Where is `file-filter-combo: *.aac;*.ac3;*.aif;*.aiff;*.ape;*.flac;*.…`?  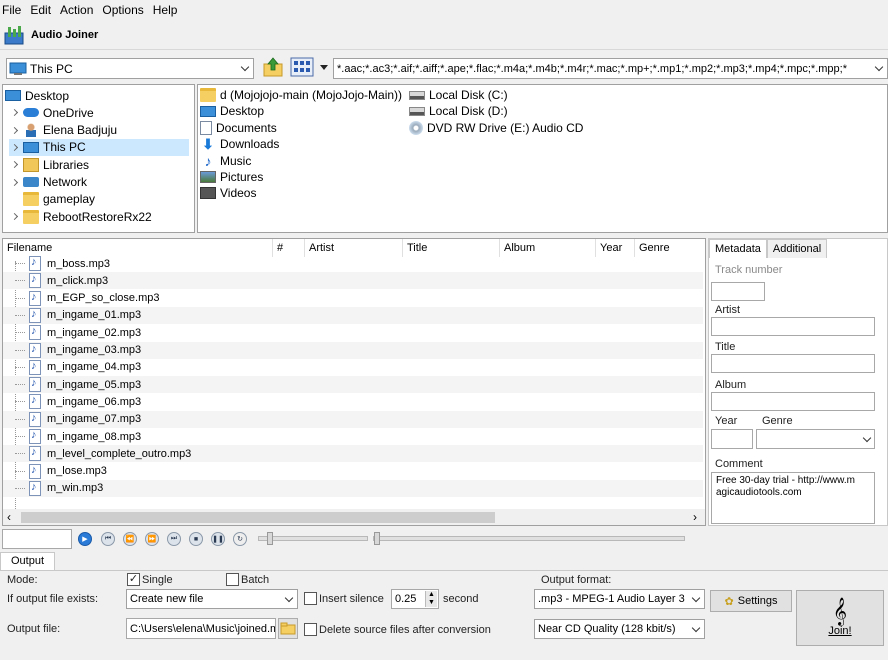
file-filter-combo: *.aac;*.ac3;*.aif;*.aiff;*.ape;*.flac;*.… is located at coordinates (610, 68).